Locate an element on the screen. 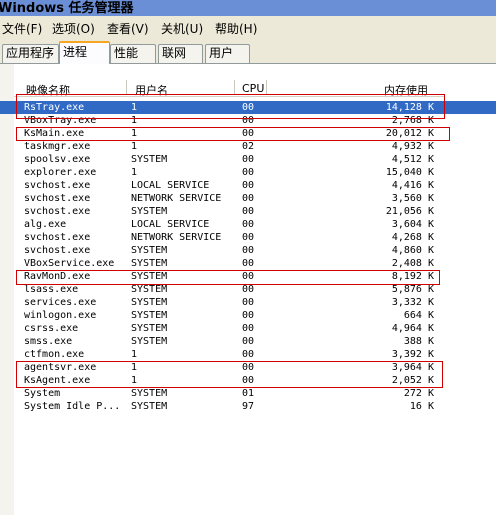  table-row: spoolsv.exe SYSTEM 00 4,512 K is located at coordinates (248, 159).